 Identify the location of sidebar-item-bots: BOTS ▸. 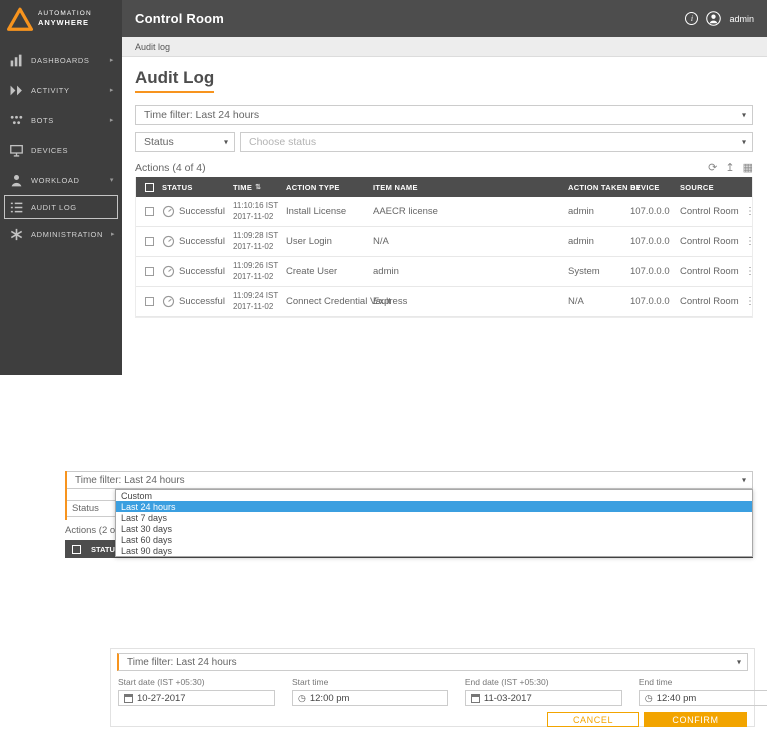
(61, 120).